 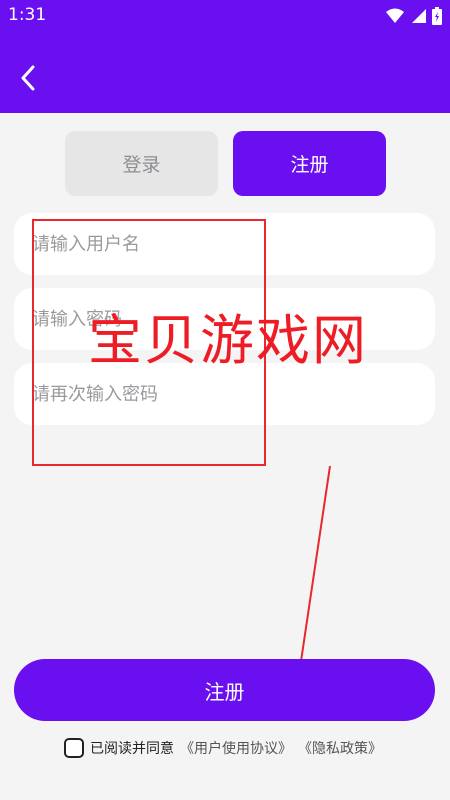 What do you see at coordinates (233, 394) in the screenshot?
I see `confirm-password-input` at bounding box center [233, 394].